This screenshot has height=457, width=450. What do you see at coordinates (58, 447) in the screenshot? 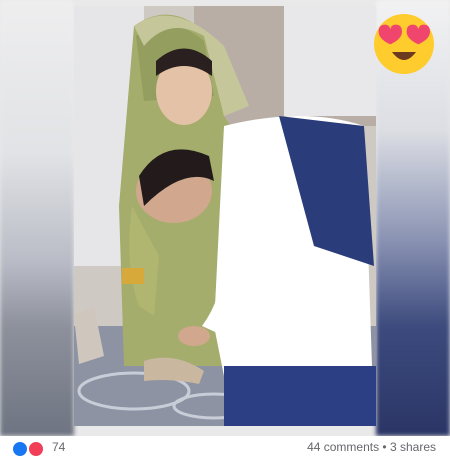
I see `reaction-count: 74` at bounding box center [58, 447].